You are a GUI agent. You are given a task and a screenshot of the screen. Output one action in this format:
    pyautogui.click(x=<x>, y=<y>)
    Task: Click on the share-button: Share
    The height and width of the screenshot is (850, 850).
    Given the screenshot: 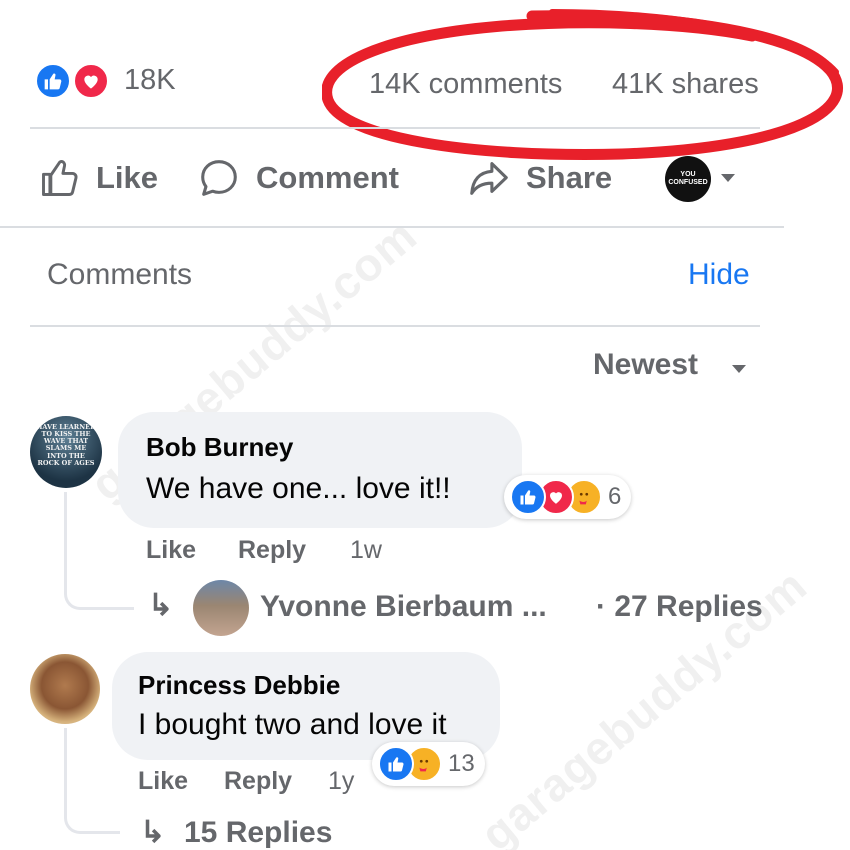 What is the action you would take?
    pyautogui.click(x=539, y=178)
    